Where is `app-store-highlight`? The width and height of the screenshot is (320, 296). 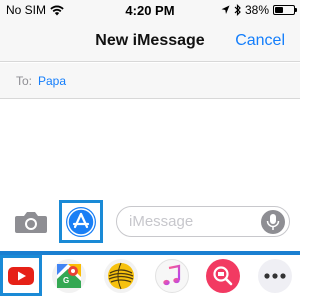
app-store-highlight is located at coordinates (81, 221).